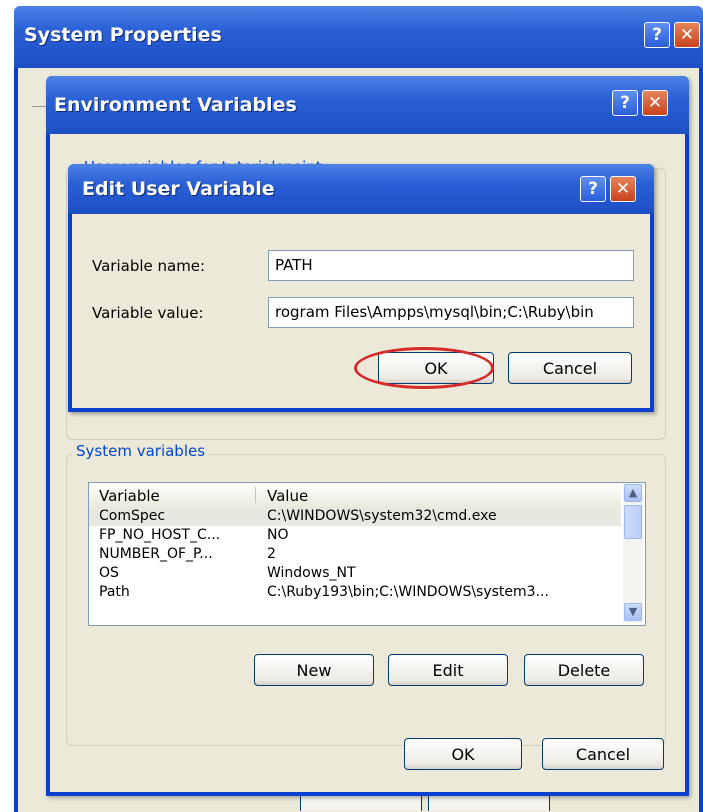 This screenshot has height=812, width=703. I want to click on column-header-value: Value, so click(287, 496).